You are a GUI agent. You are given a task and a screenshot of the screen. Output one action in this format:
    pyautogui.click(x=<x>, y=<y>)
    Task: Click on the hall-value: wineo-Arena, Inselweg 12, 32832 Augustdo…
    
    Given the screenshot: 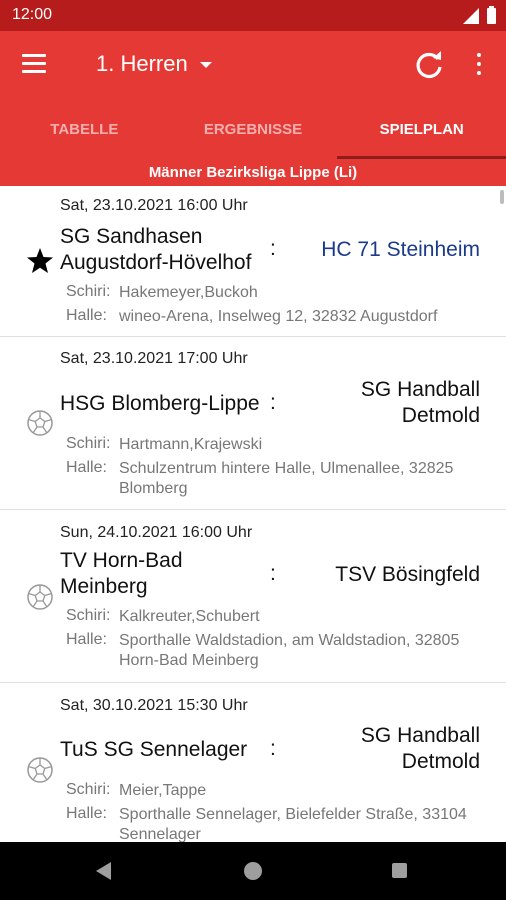 What is the action you would take?
    pyautogui.click(x=278, y=316)
    